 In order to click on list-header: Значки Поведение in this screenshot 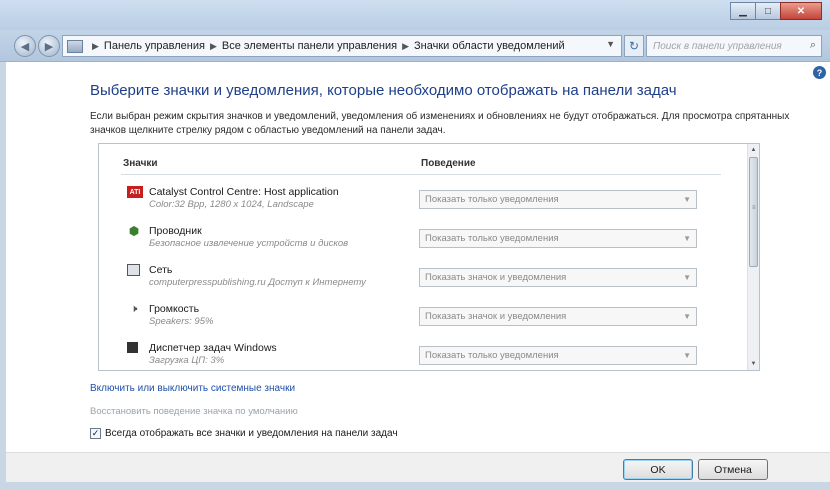, I will do `click(419, 158)`.